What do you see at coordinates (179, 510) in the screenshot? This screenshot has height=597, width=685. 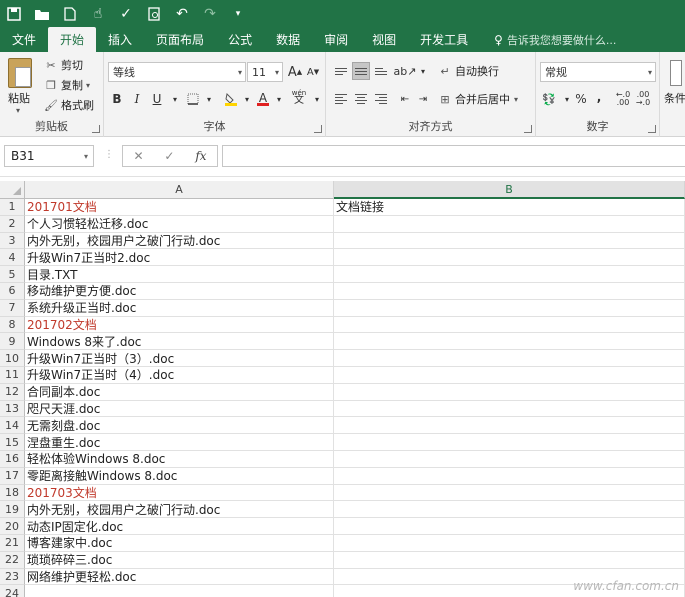 I see `cell-a: 内外无别，校园用户之破门行动.doc` at bounding box center [179, 510].